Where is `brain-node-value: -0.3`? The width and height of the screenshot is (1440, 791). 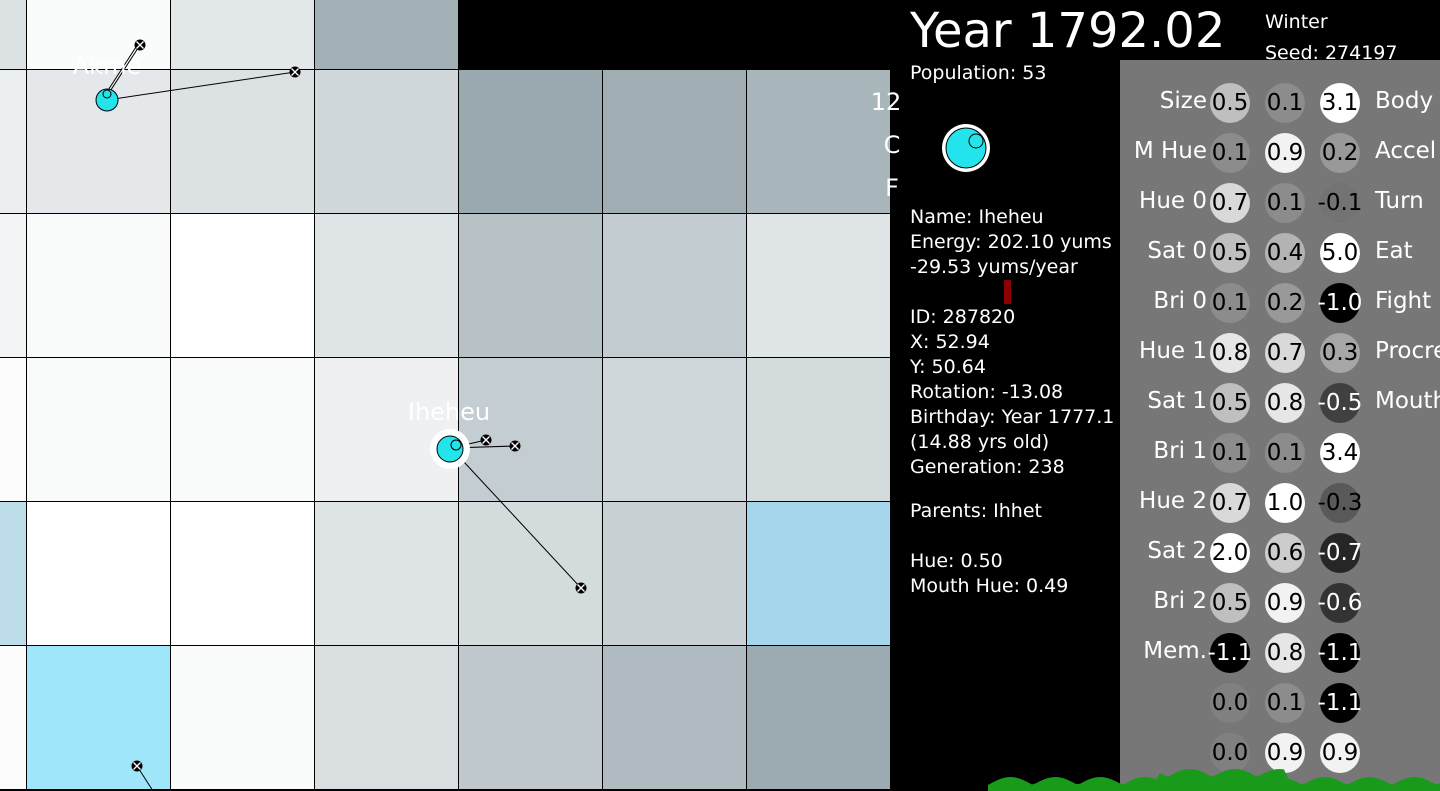
brain-node-value: -0.3 is located at coordinates (1340, 503).